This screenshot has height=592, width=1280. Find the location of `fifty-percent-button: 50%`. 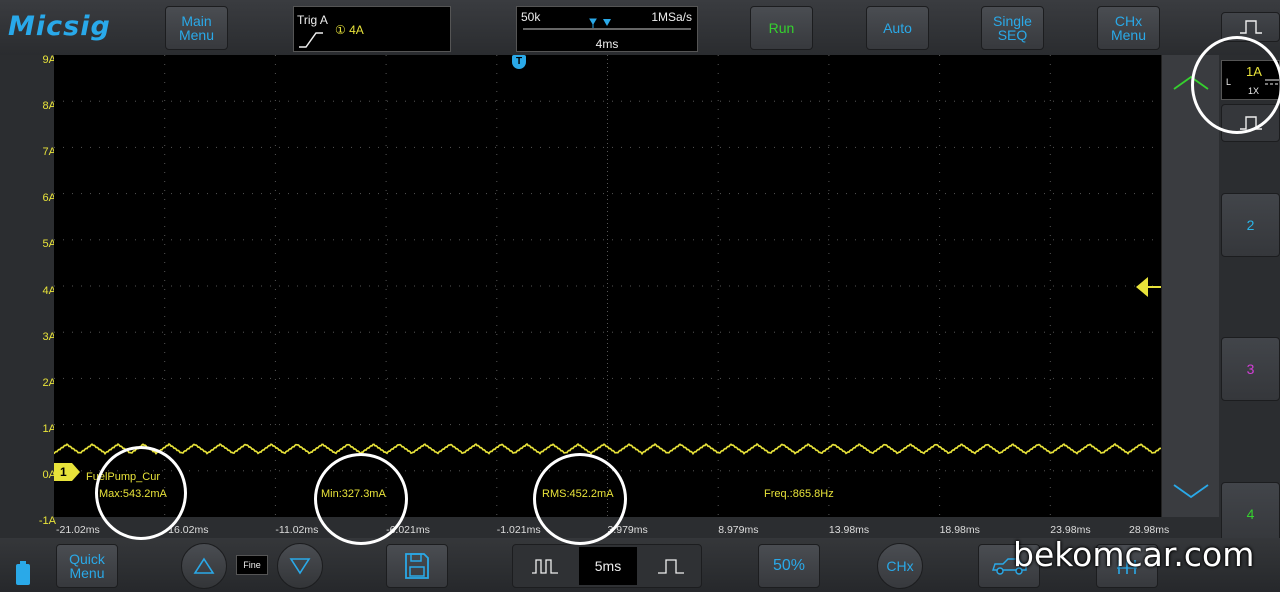

fifty-percent-button: 50% is located at coordinates (789, 566).